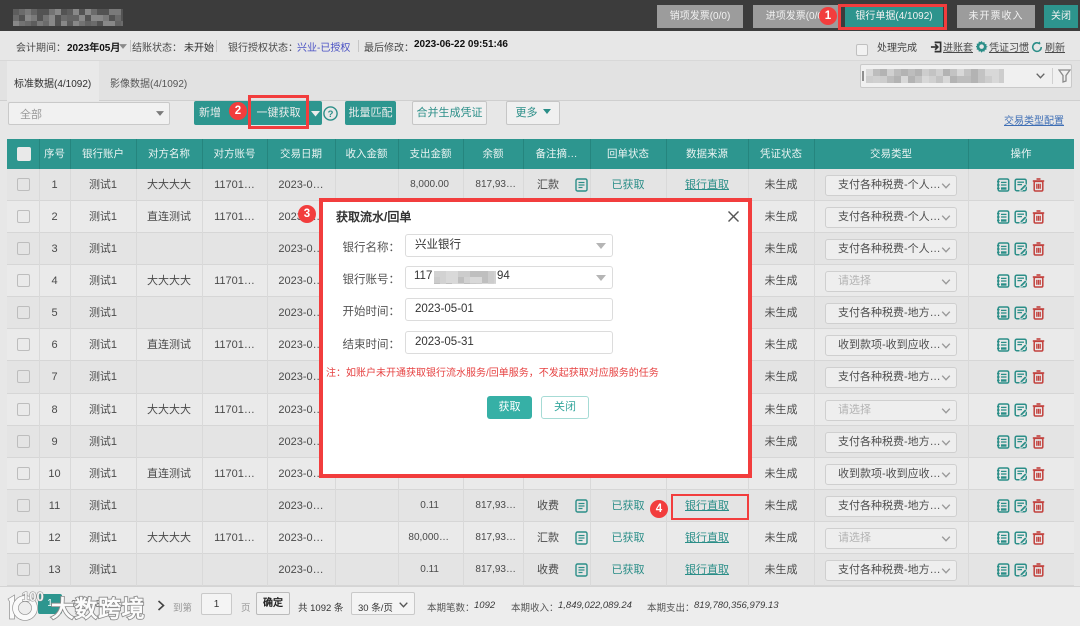 This screenshot has height=626, width=1080. Describe the element at coordinates (33, 596) in the screenshot. I see `svg-text: 100` at that location.